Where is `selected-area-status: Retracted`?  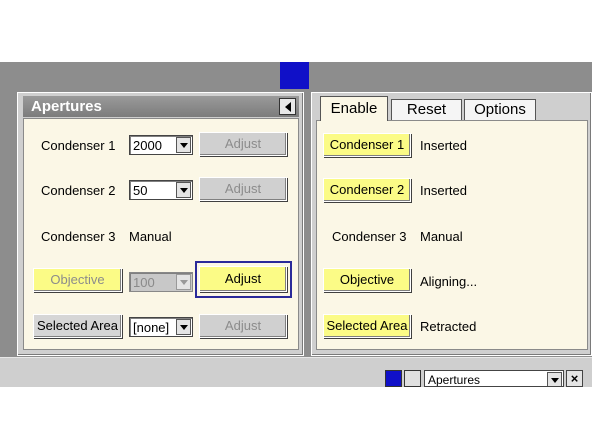 selected-area-status: Retracted is located at coordinates (448, 326).